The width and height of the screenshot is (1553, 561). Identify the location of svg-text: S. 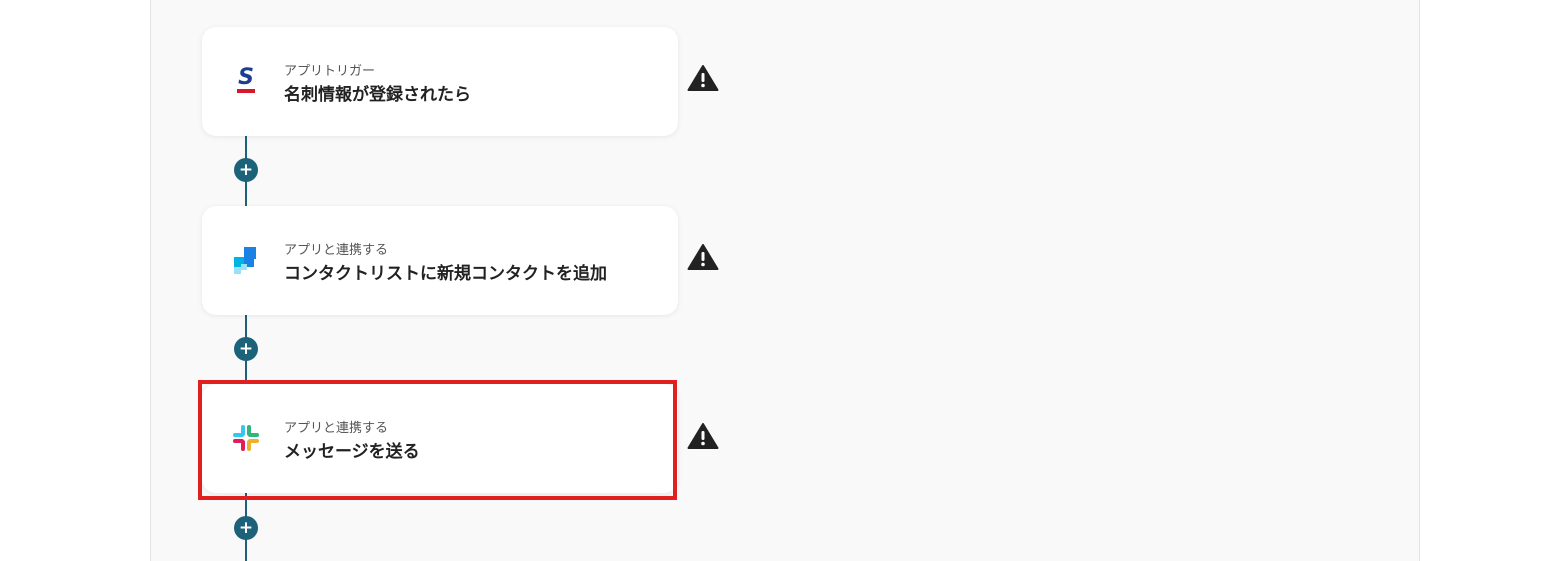
(246, 77).